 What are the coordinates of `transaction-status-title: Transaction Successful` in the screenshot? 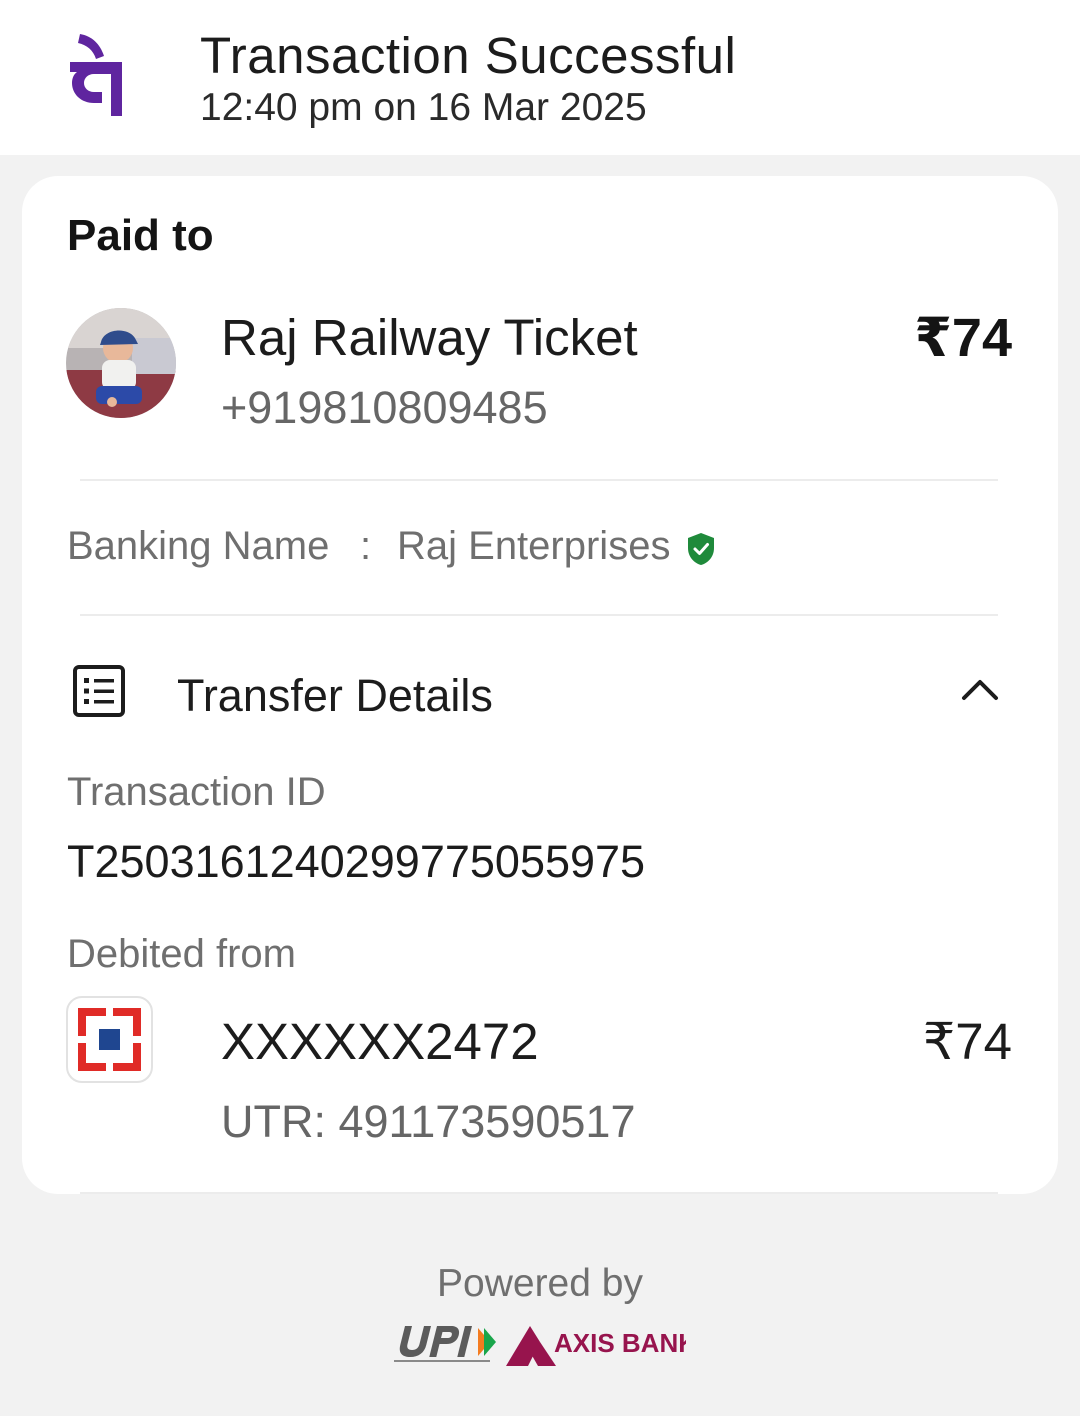 It's located at (468, 55).